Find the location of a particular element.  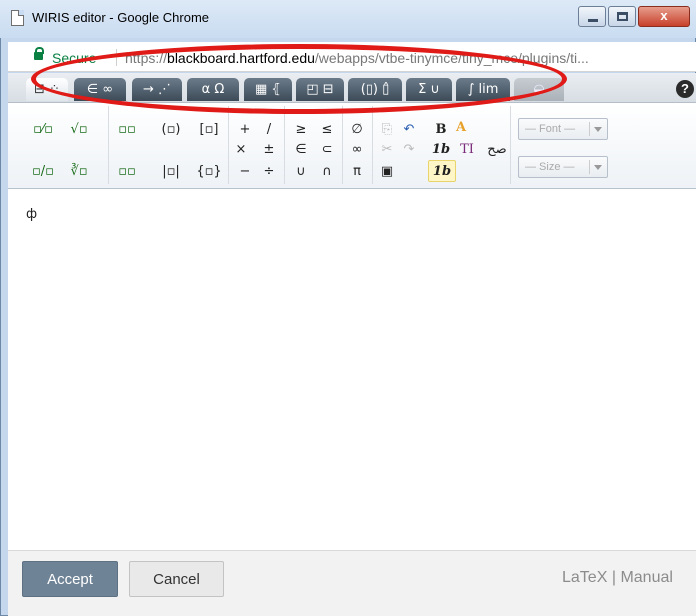

superscript-button: ▫▫ is located at coordinates (127, 129).